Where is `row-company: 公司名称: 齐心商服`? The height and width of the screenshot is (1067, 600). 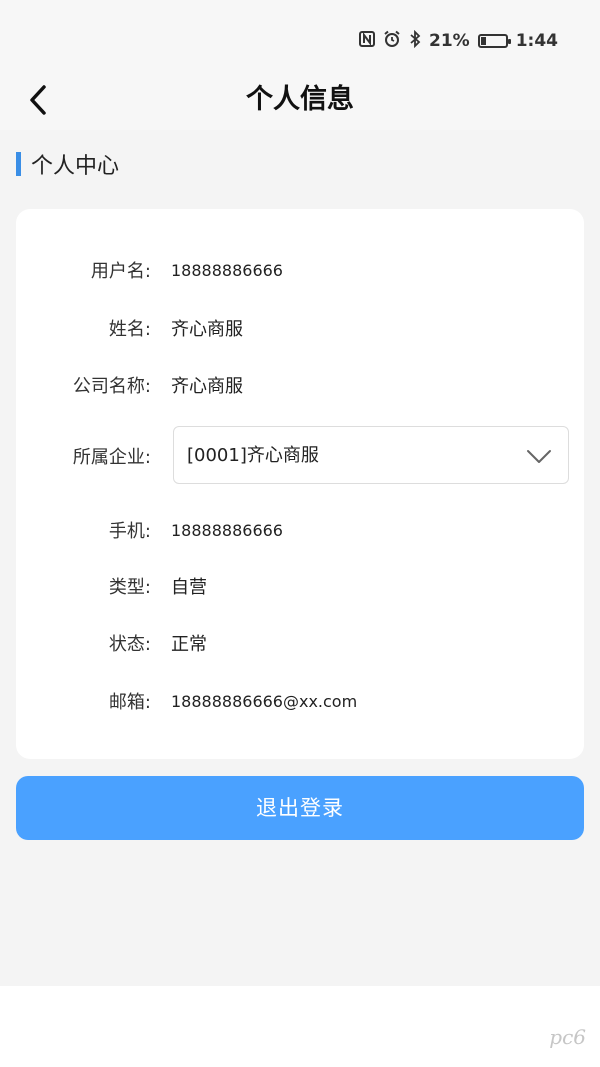 row-company: 公司名称: 齐心商服 is located at coordinates (300, 385).